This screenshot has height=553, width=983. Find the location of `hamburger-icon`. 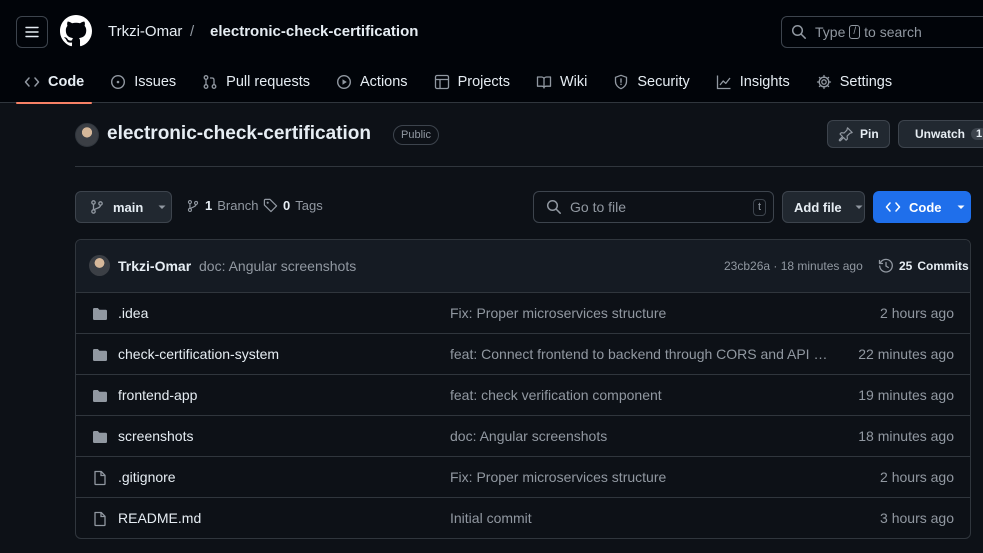

hamburger-icon is located at coordinates (32, 32).